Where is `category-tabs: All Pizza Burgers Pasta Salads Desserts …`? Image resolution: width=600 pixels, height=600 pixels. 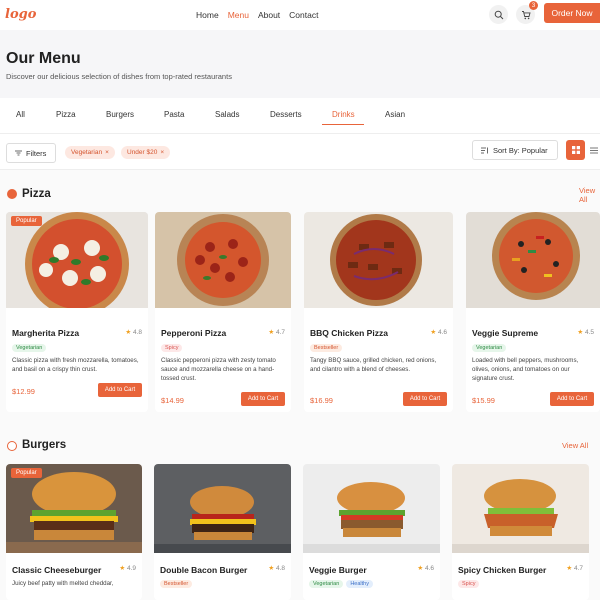
category-tabs: All Pizza Burgers Pasta Salads Desserts … is located at coordinates (300, 116).